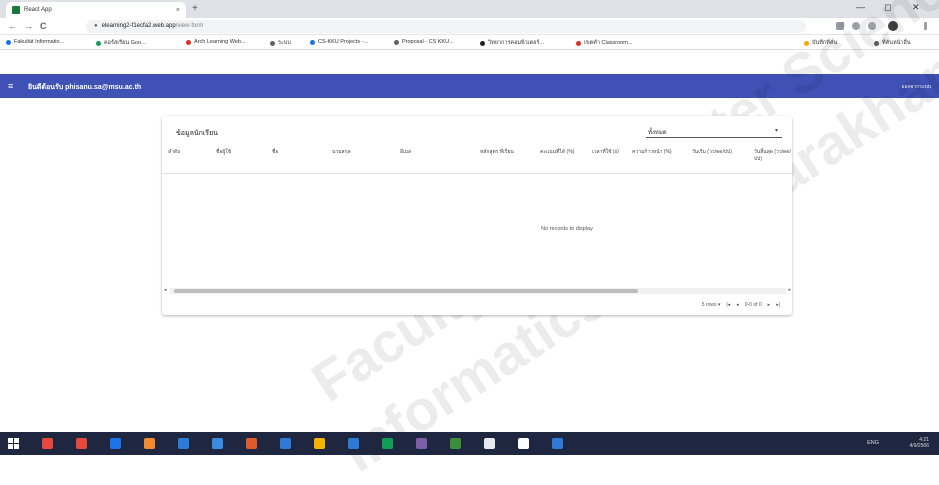  What do you see at coordinates (712, 152) in the screenshot?
I see `column-header: วันเริ่ม (วว/ดด/ปป)` at bounding box center [712, 152].